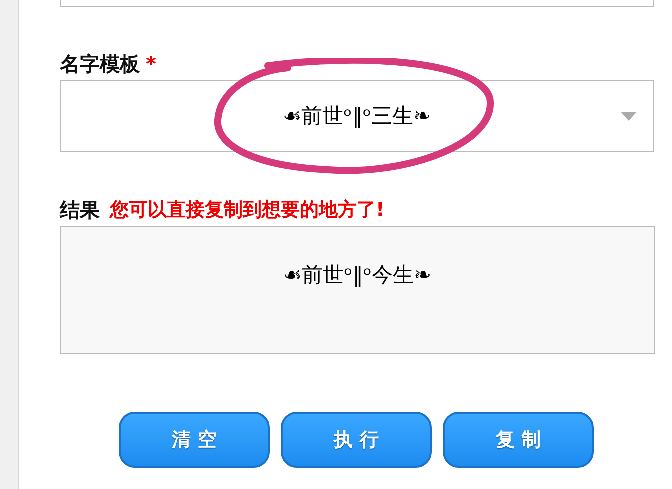 This screenshot has width=672, height=489. I want to click on template-dropdown: ☙前世ᵒ‖ᵒ三生❧, so click(357, 116).